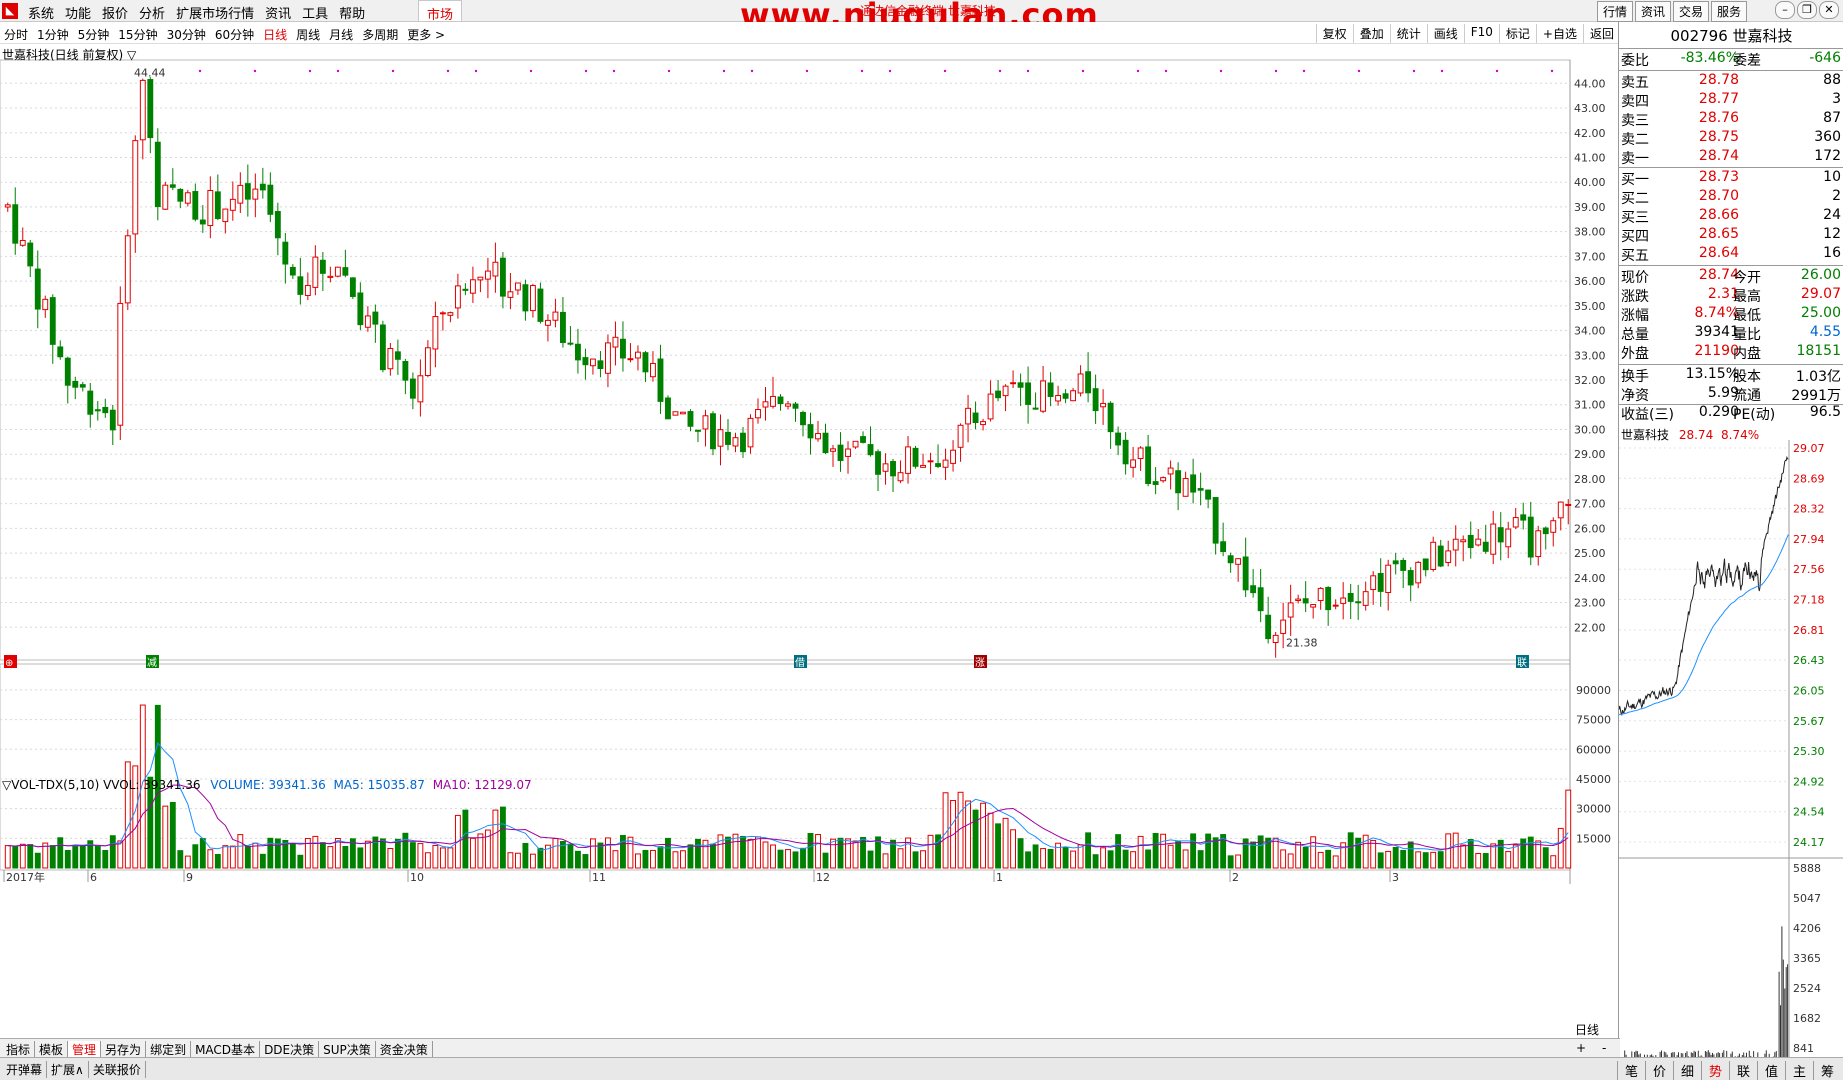  I want to click on overlay-button: 叠加, so click(1371, 33).